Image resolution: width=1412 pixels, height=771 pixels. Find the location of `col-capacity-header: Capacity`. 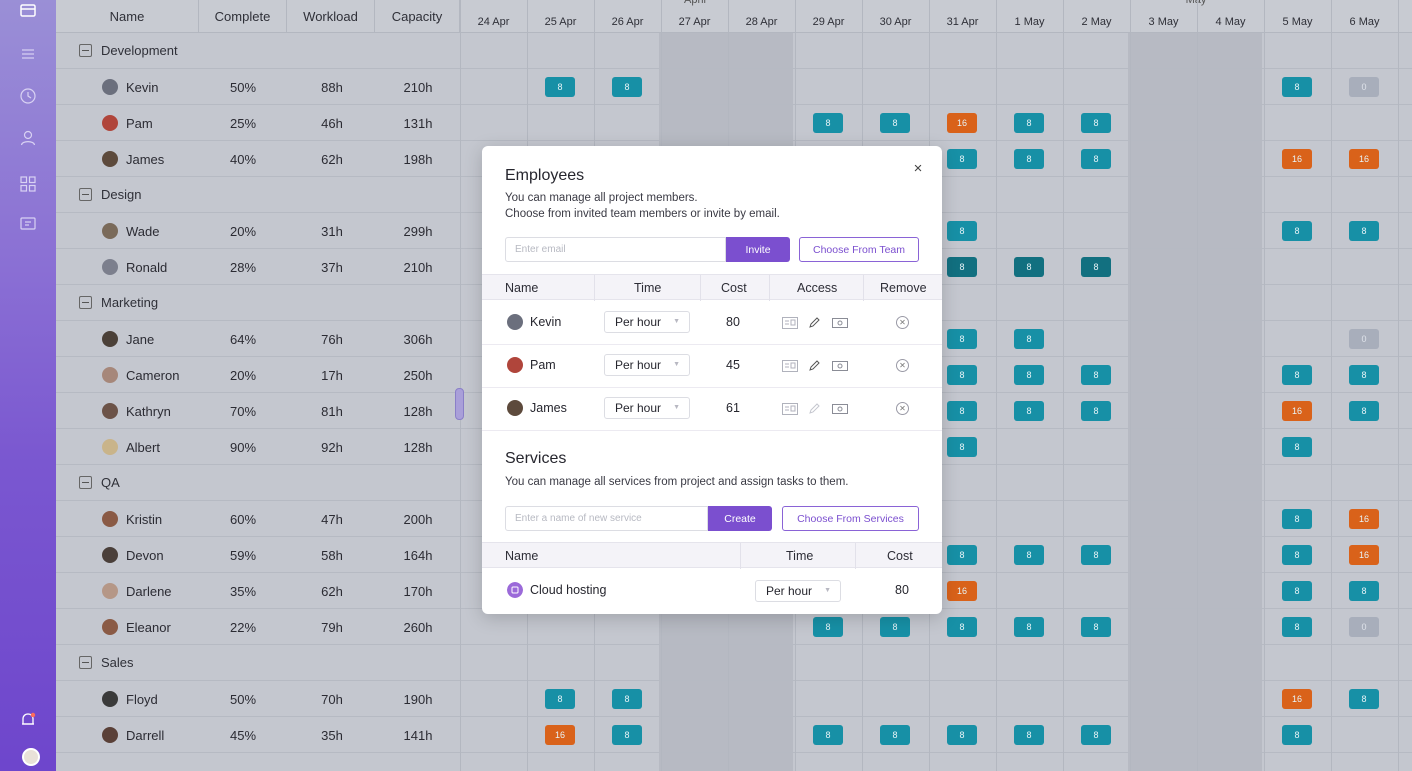

col-capacity-header: Capacity is located at coordinates (417, 16).